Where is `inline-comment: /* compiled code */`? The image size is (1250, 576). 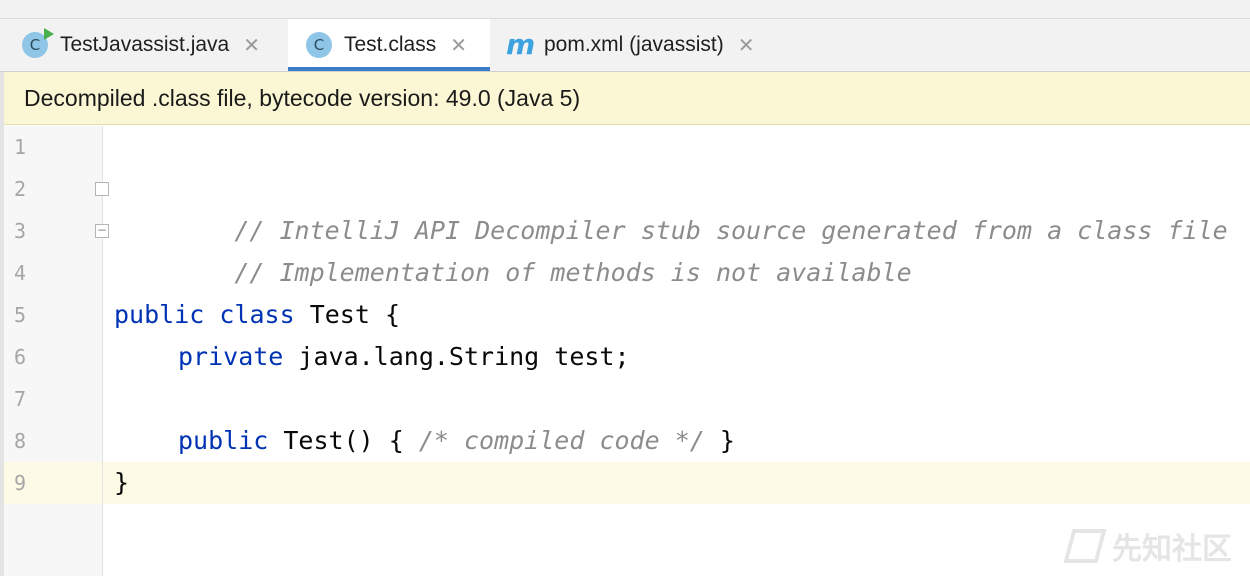
inline-comment: /* compiled code */ is located at coordinates (561, 440).